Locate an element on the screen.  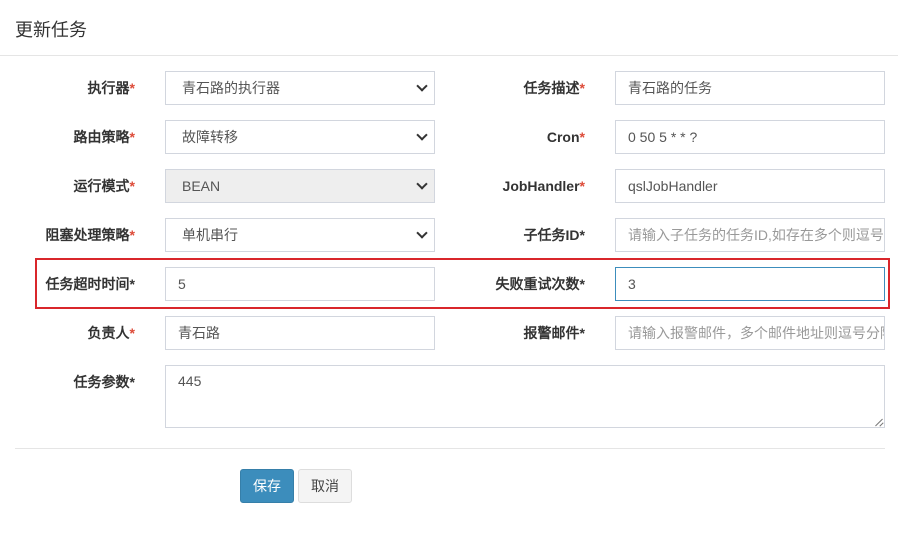
block-strategy-label: 阻塞处理策略* is located at coordinates (90, 235).